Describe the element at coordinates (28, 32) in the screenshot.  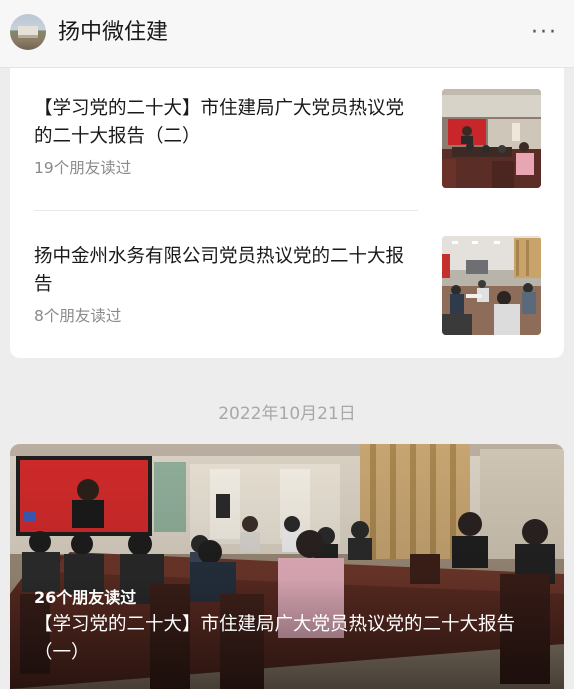
I see `account-avatar` at that location.